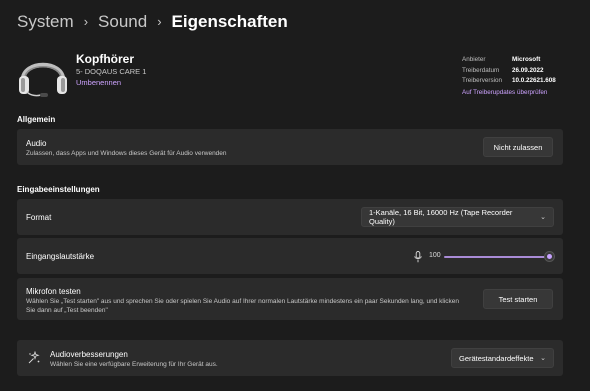 Image resolution: width=590 pixels, height=391 pixels. Describe the element at coordinates (43, 74) in the screenshot. I see `headphone-icon` at that location.